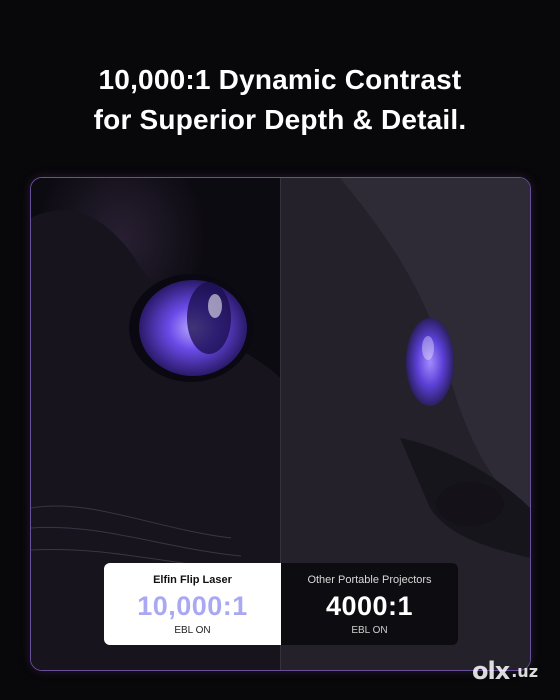  I want to click on contrast-ratio: 4000:1, so click(369, 606).